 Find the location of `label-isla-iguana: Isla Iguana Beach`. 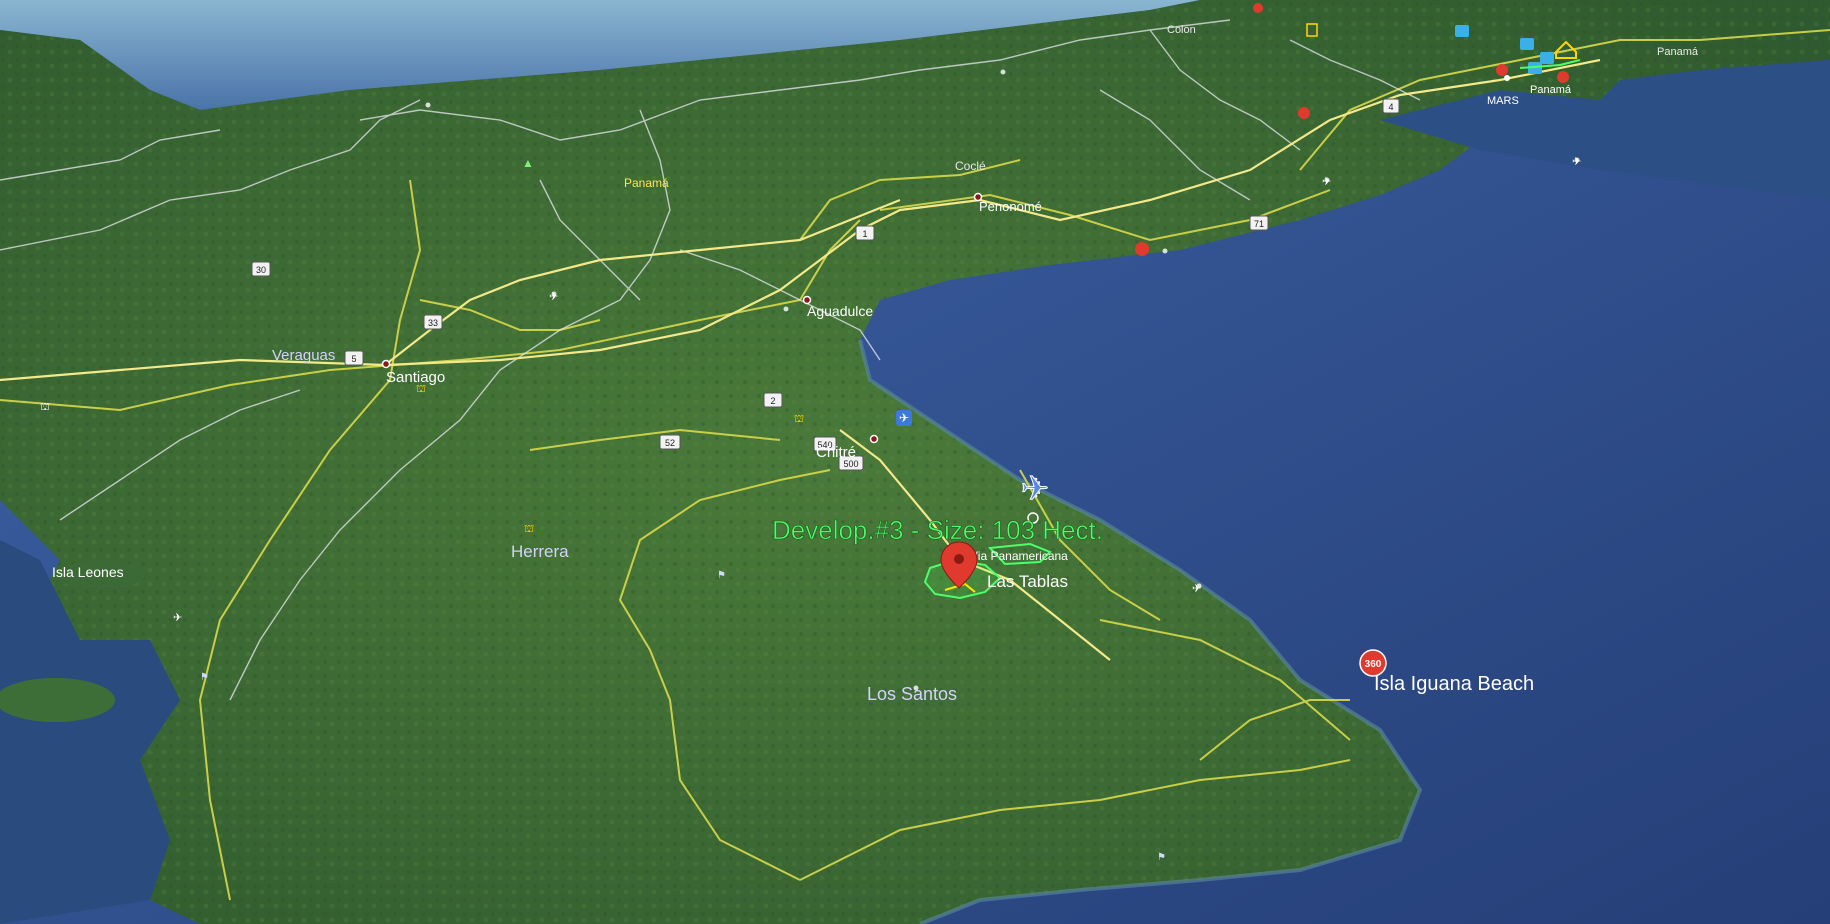

label-isla-iguana: Isla Iguana Beach is located at coordinates (1454, 684).